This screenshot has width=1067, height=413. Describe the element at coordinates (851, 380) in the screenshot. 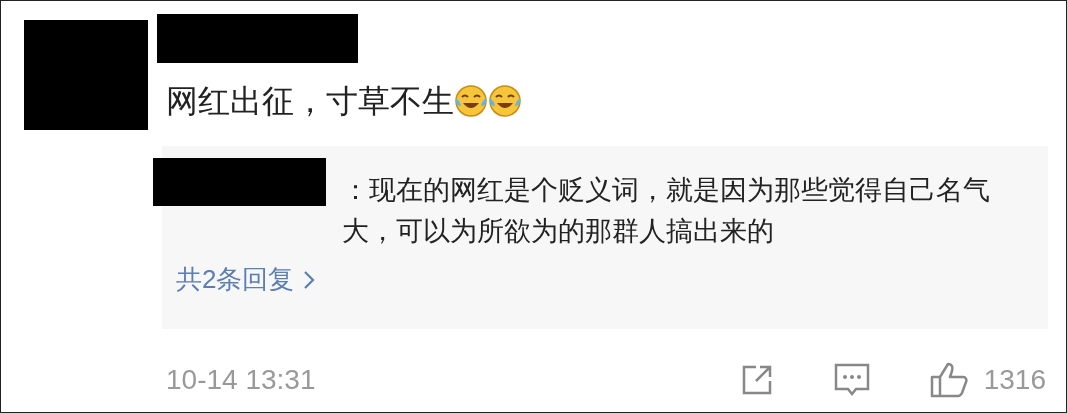

I see `comment-icon` at that location.